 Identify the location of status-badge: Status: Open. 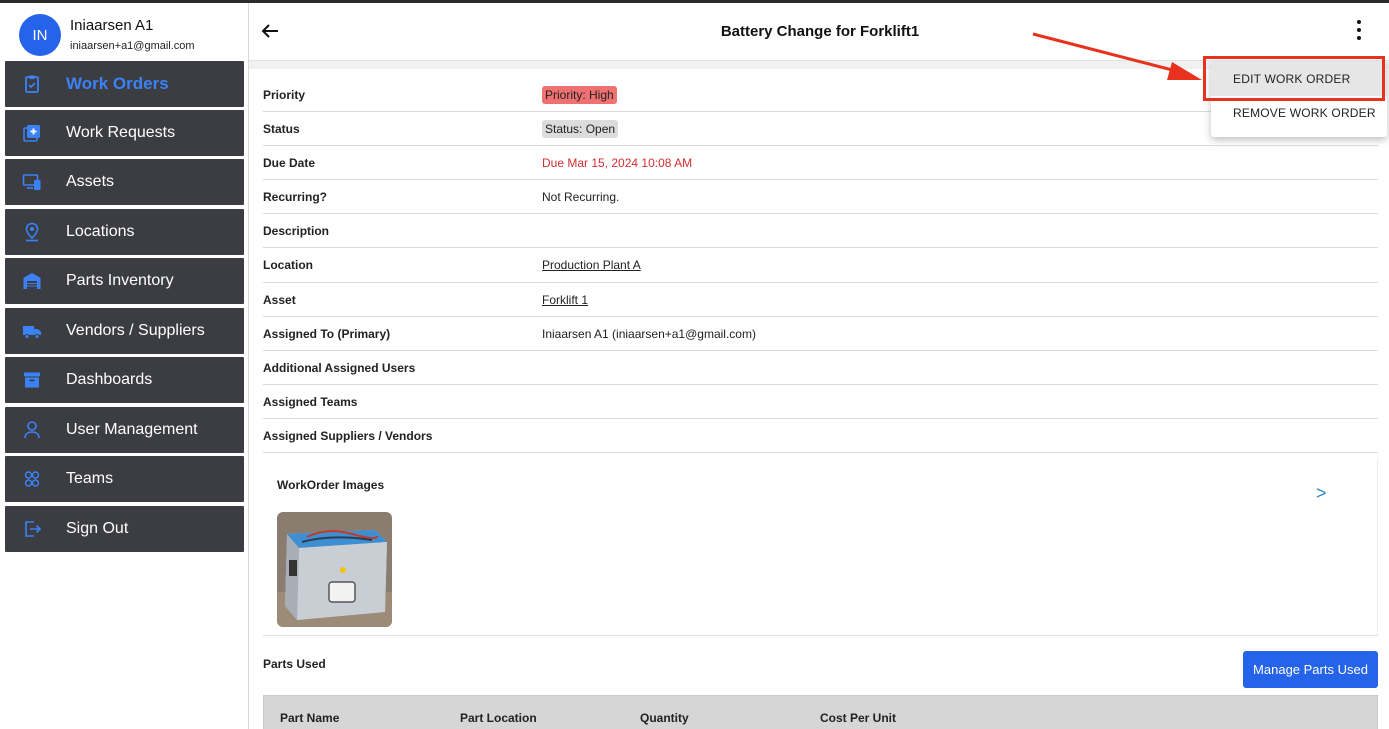
(580, 129).